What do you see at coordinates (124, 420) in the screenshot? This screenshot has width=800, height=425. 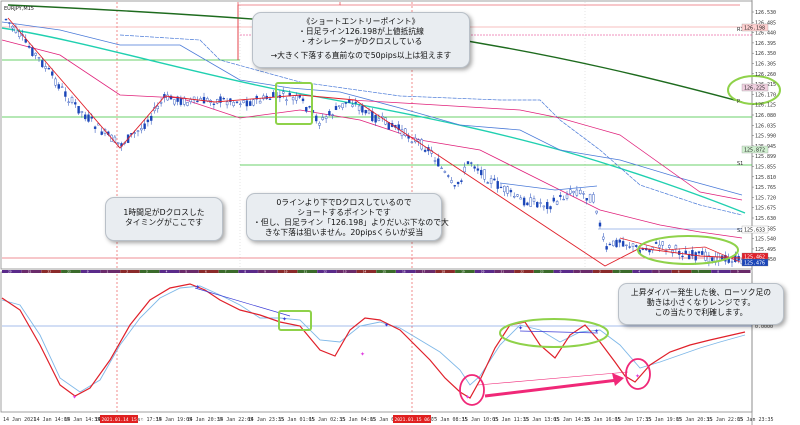 I see `svg-text: 2021.01.14 15:00` at bounding box center [124, 420].